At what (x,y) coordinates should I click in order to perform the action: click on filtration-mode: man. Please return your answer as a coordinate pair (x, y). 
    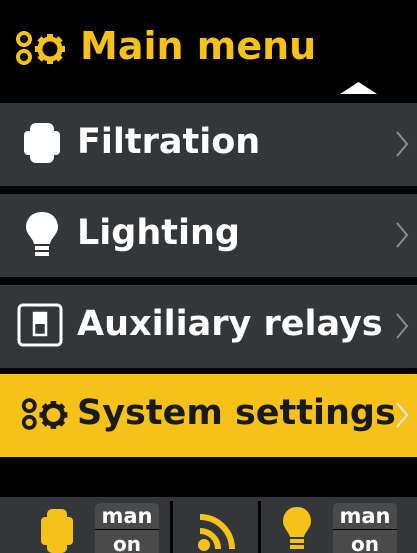
    Looking at the image, I should click on (127, 516).